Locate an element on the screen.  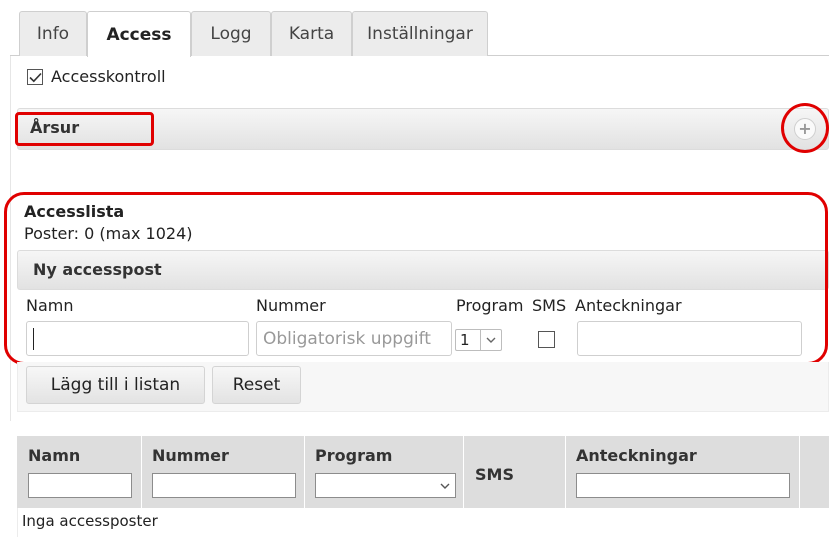
add-to-list-label: Lägg till i listan is located at coordinates (115, 385).